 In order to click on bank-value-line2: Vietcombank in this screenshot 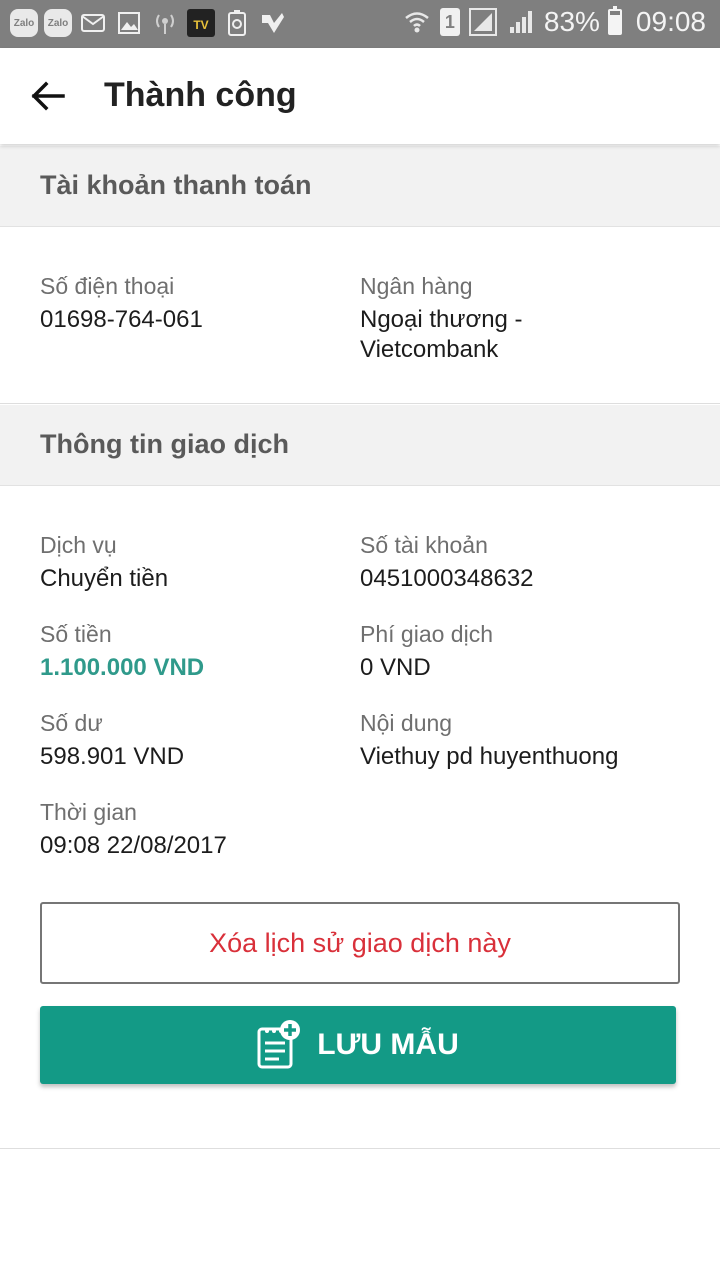, I will do `click(429, 349)`.